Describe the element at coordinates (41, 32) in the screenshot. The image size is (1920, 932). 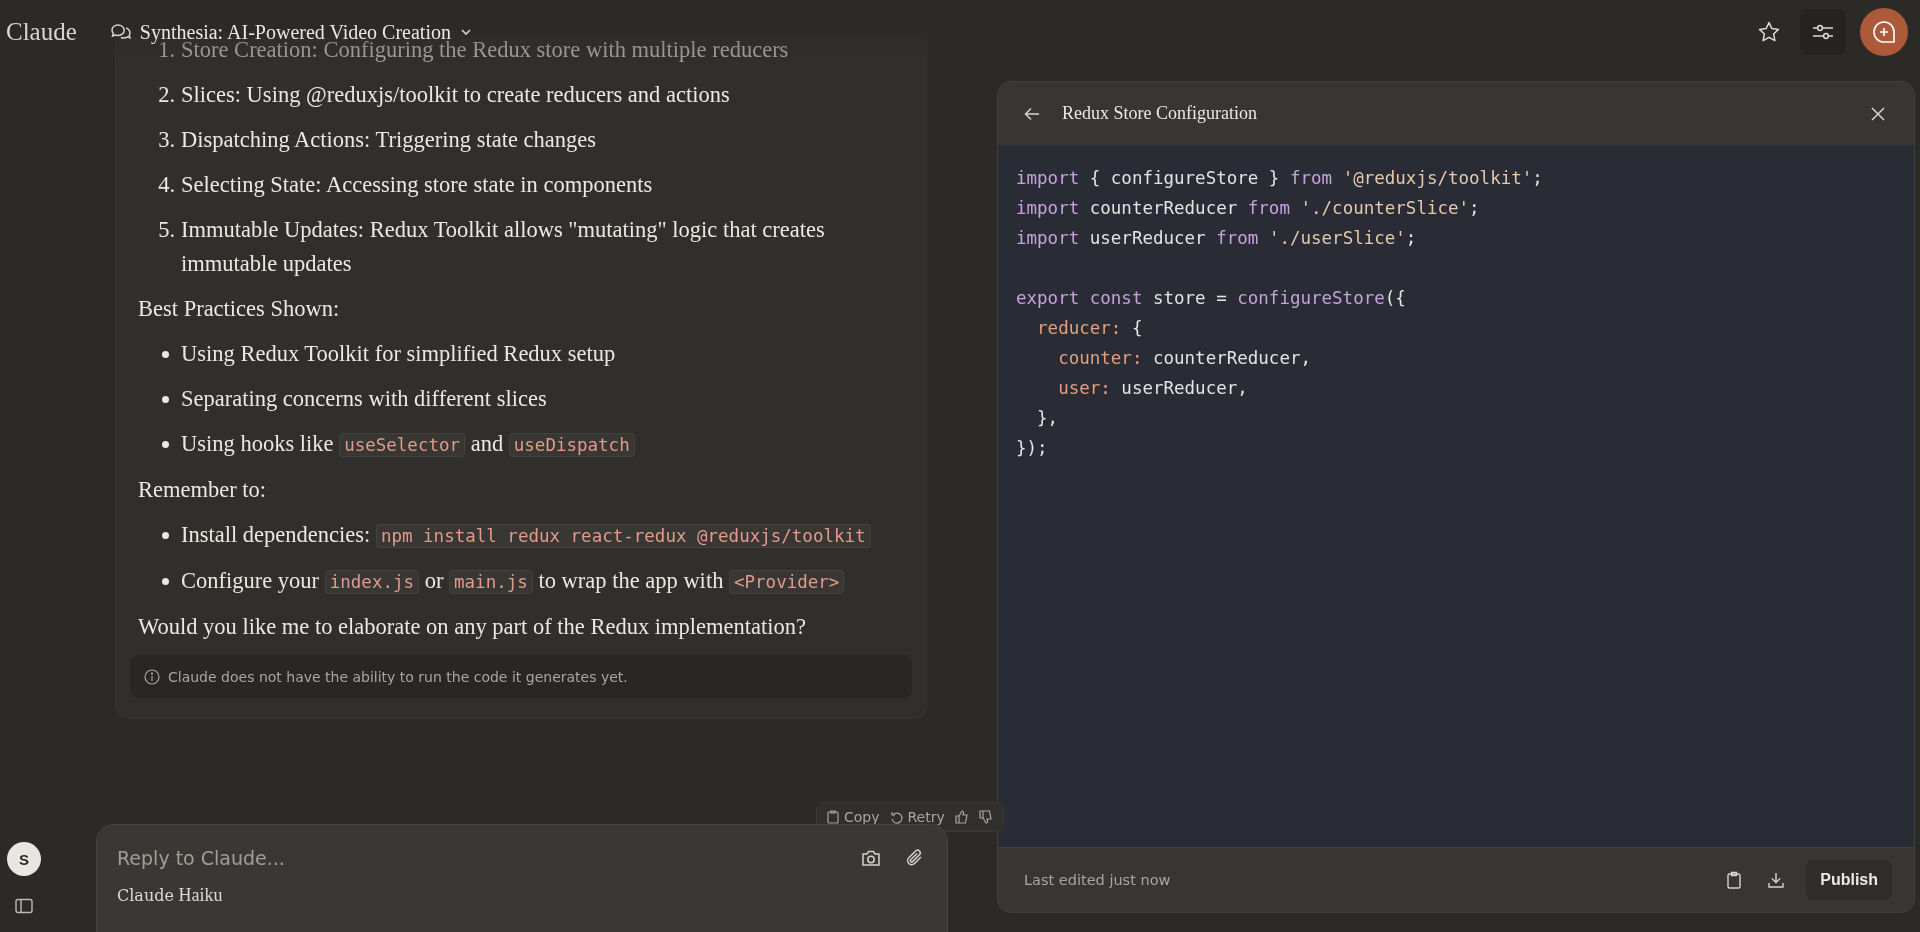
I see `app-logo: Claude` at that location.